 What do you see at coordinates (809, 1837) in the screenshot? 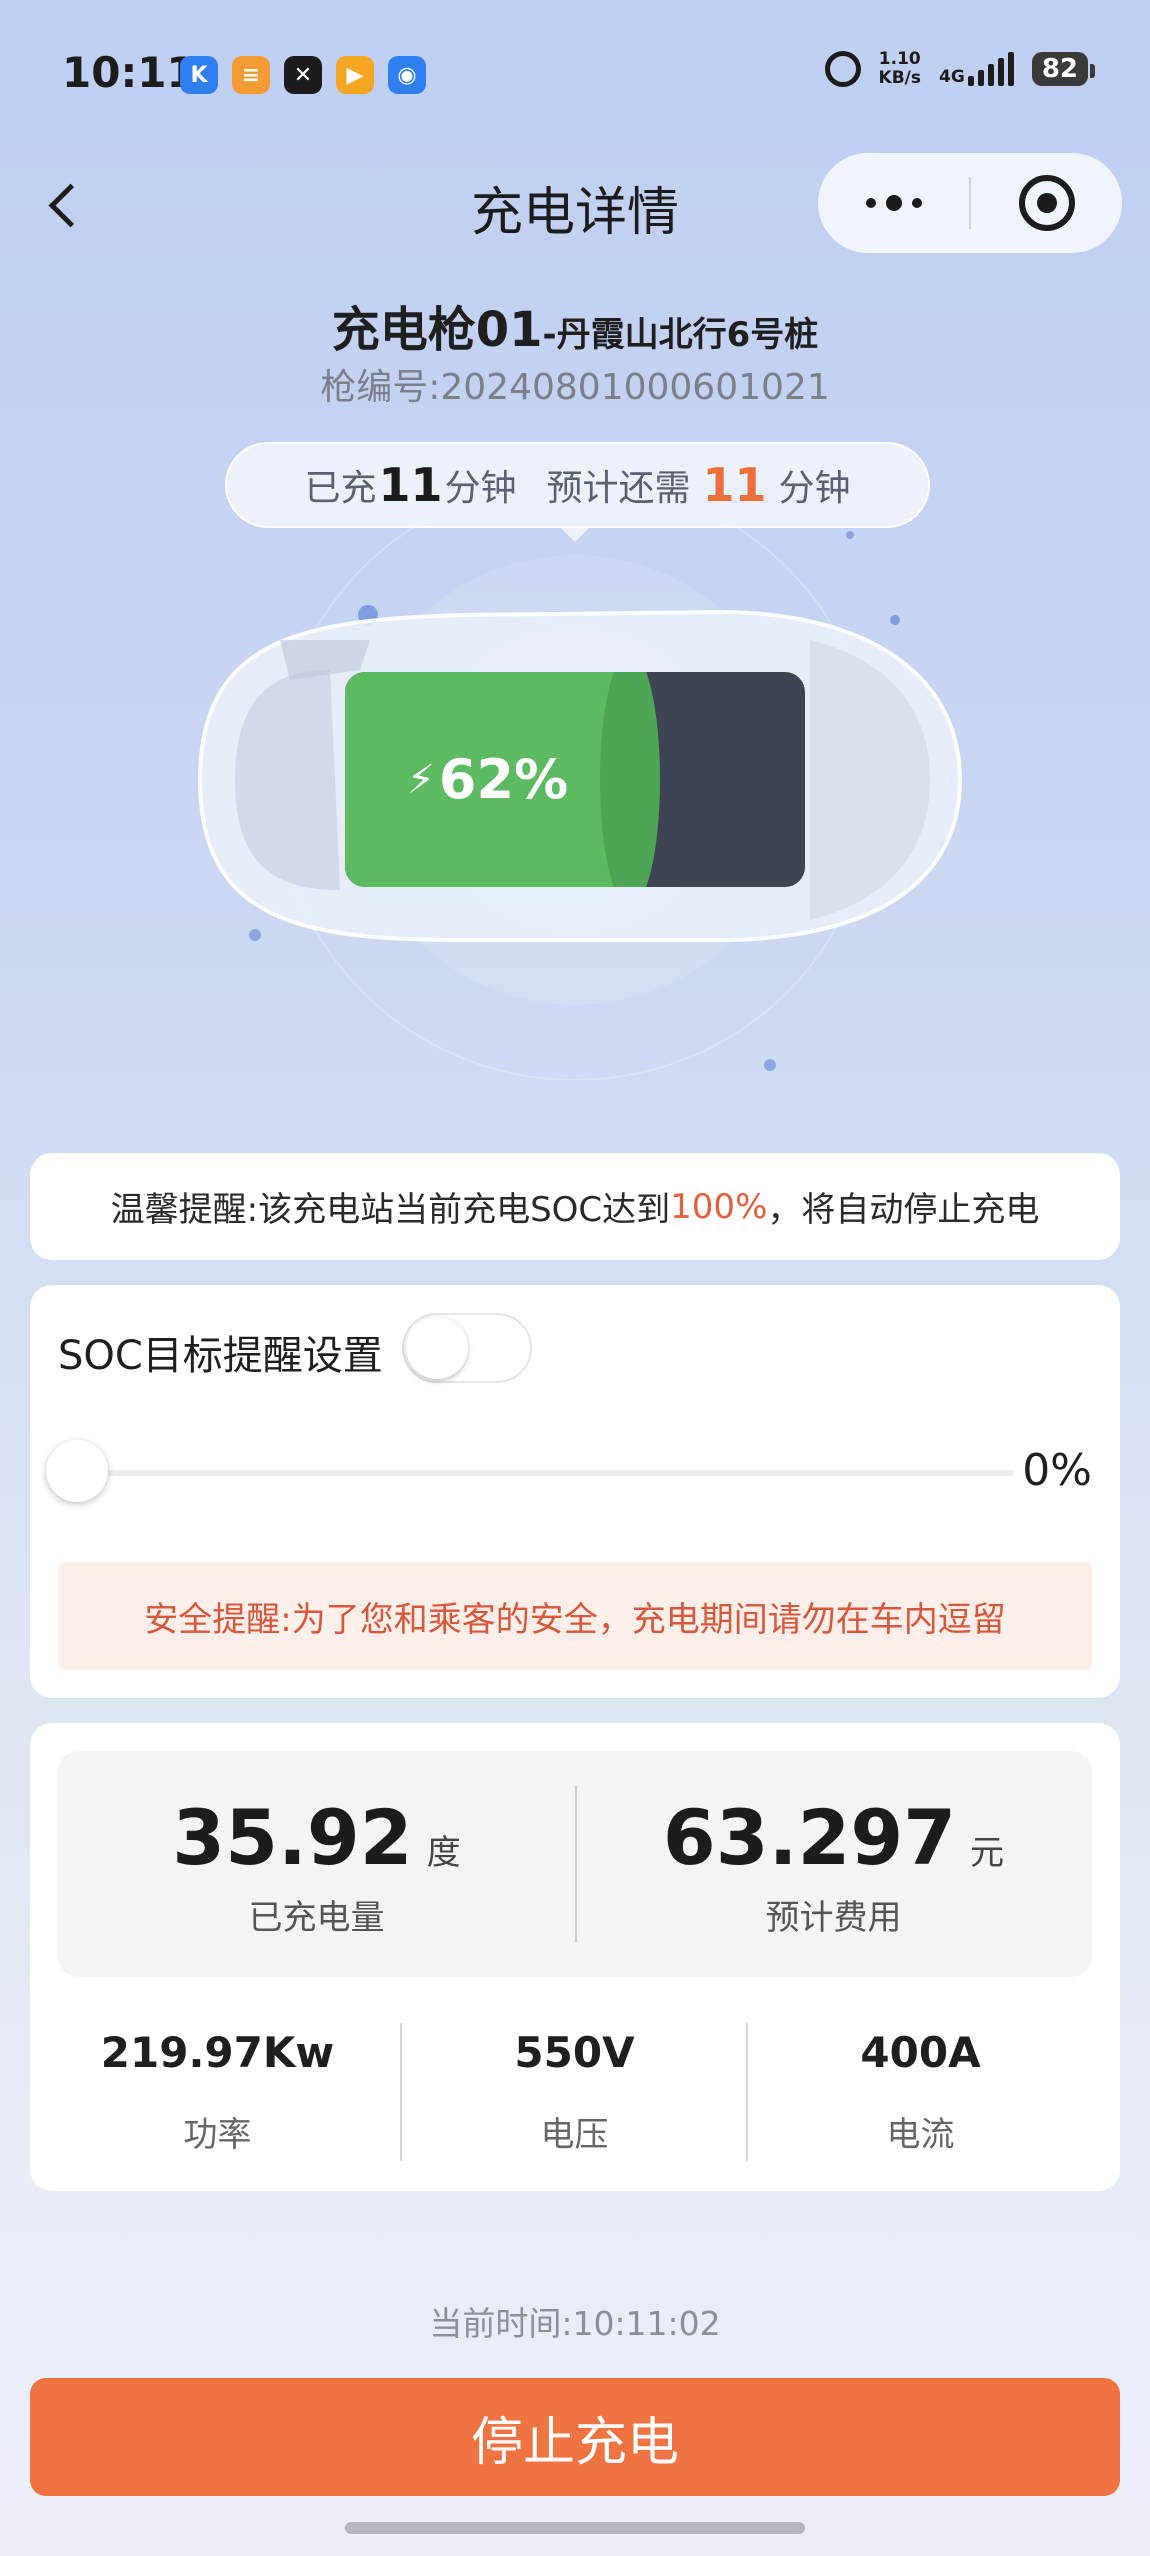
I see `cost-value: 63.297` at bounding box center [809, 1837].